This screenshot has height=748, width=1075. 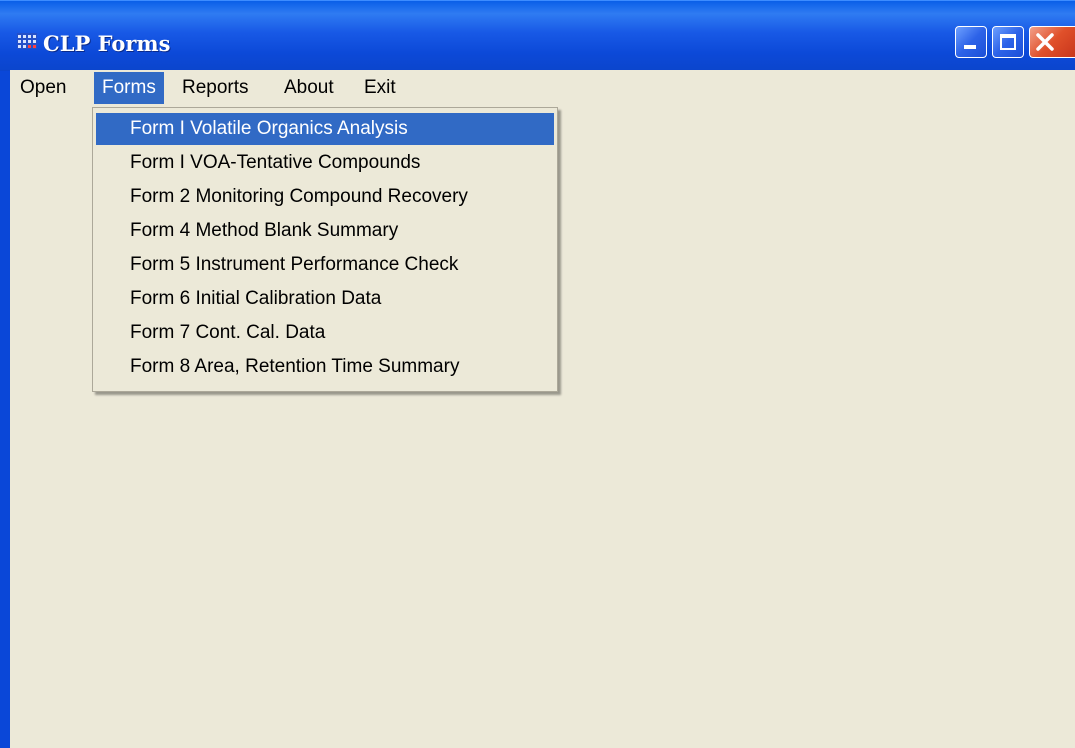 I want to click on menu-exit: Exit, so click(x=380, y=88).